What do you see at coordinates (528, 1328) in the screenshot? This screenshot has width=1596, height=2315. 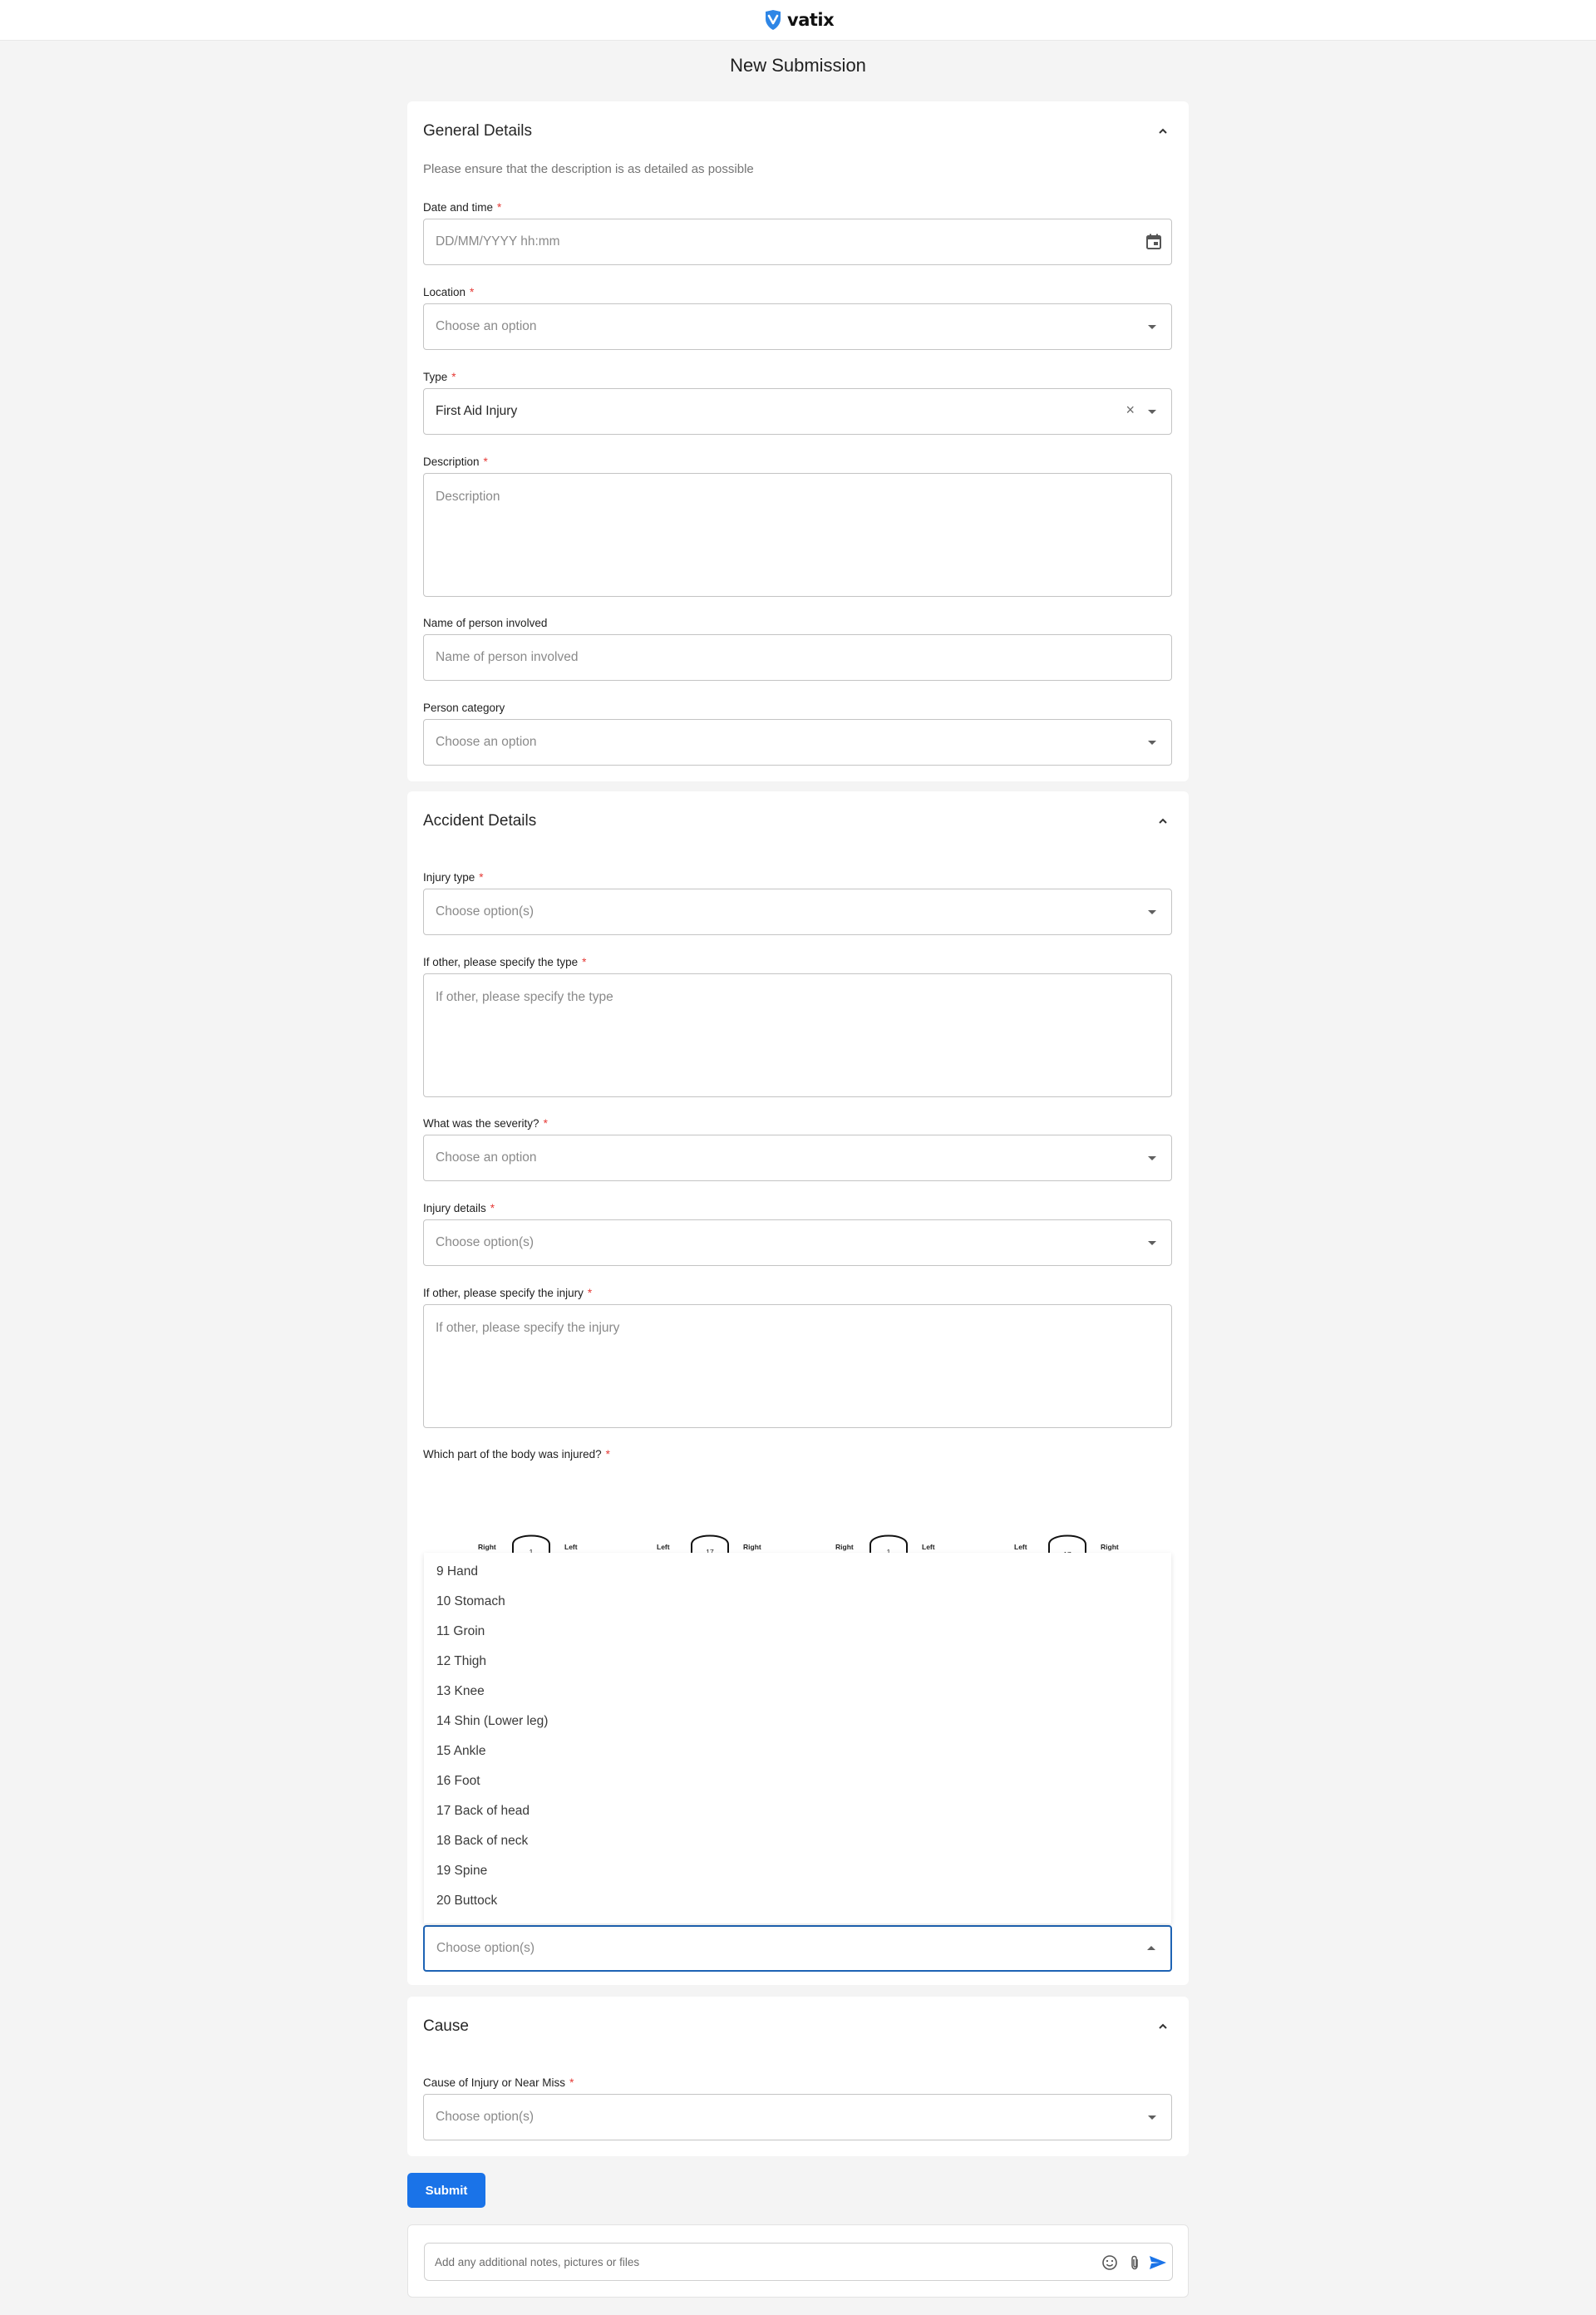 I see `other-injury-placeholder: If other, please specify the injury` at bounding box center [528, 1328].